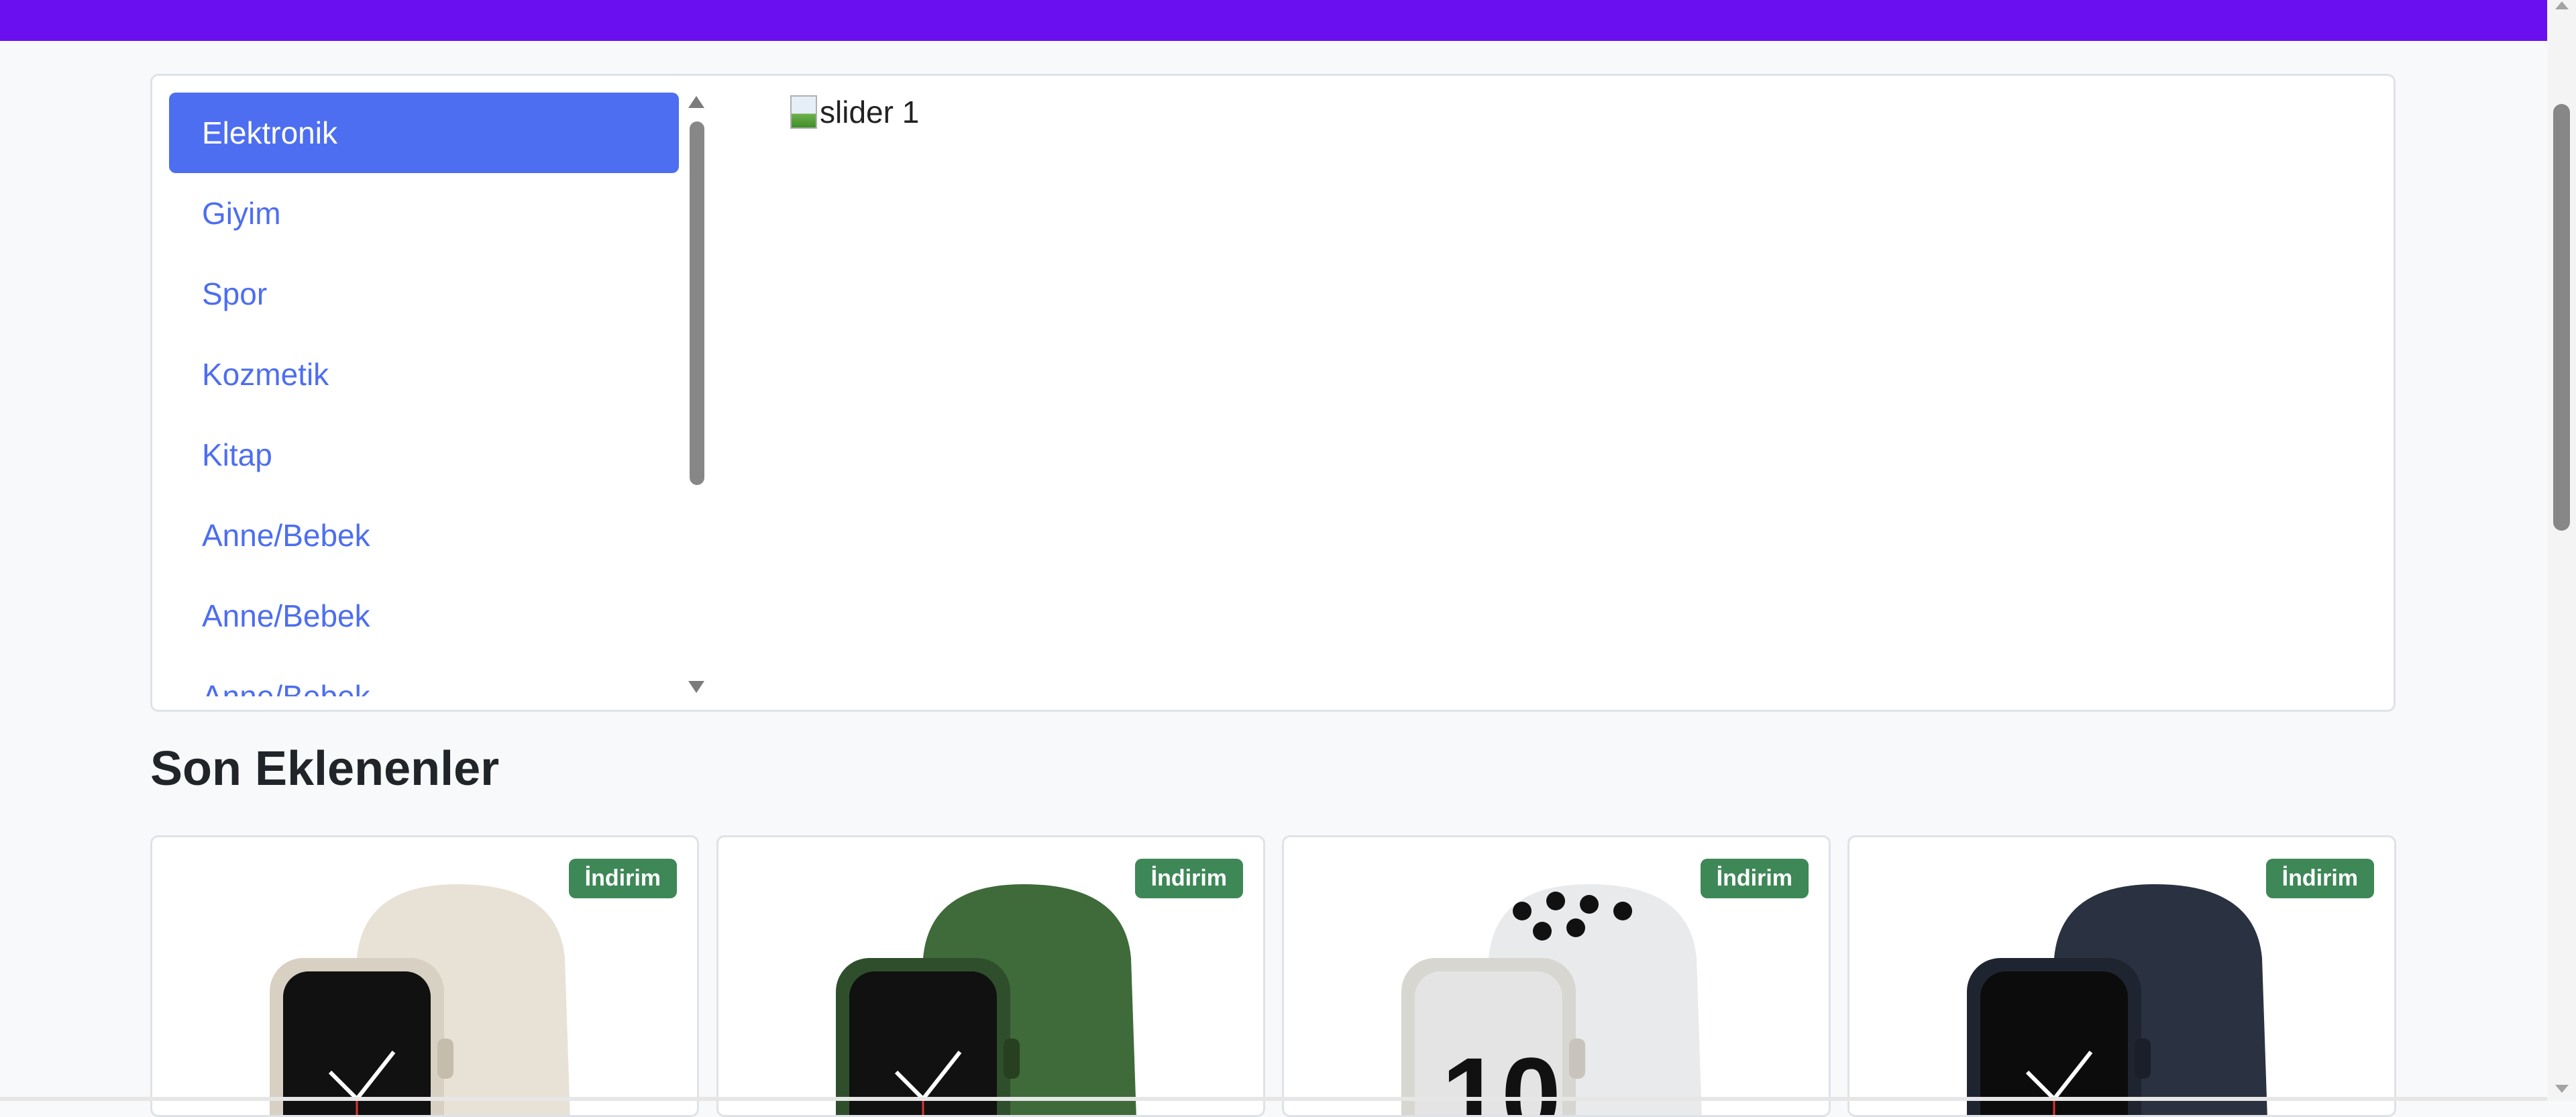 This screenshot has width=2576, height=1117. What do you see at coordinates (1551, 1000) in the screenshot?
I see `watch-nike-icon: 10` at bounding box center [1551, 1000].